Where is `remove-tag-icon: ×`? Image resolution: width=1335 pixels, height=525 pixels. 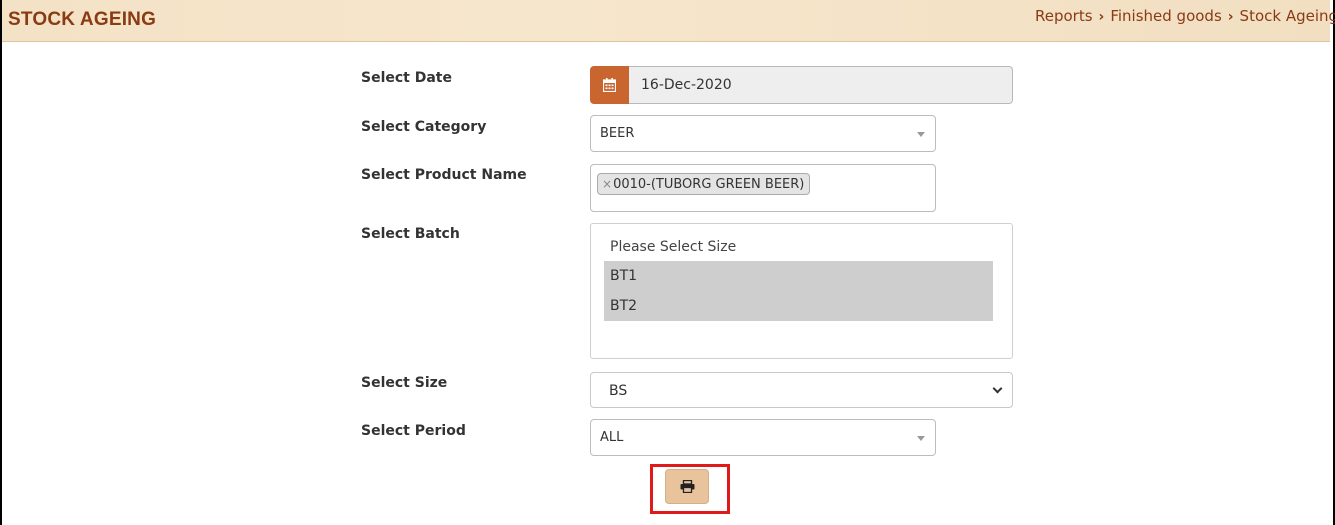
remove-tag-icon: × is located at coordinates (607, 184).